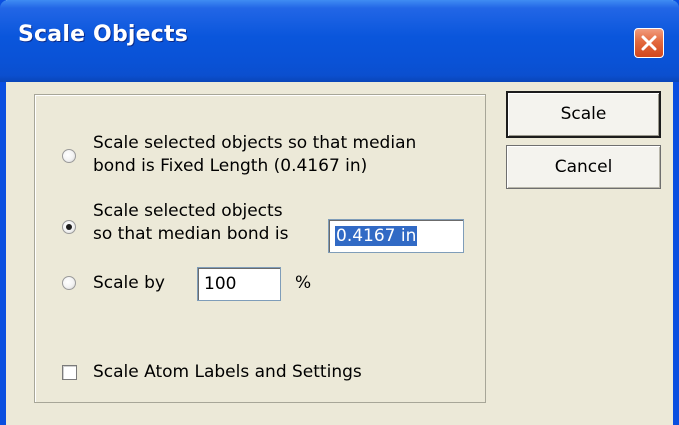  I want to click on median-bond-label-line2: so that median bond is, so click(191, 234).